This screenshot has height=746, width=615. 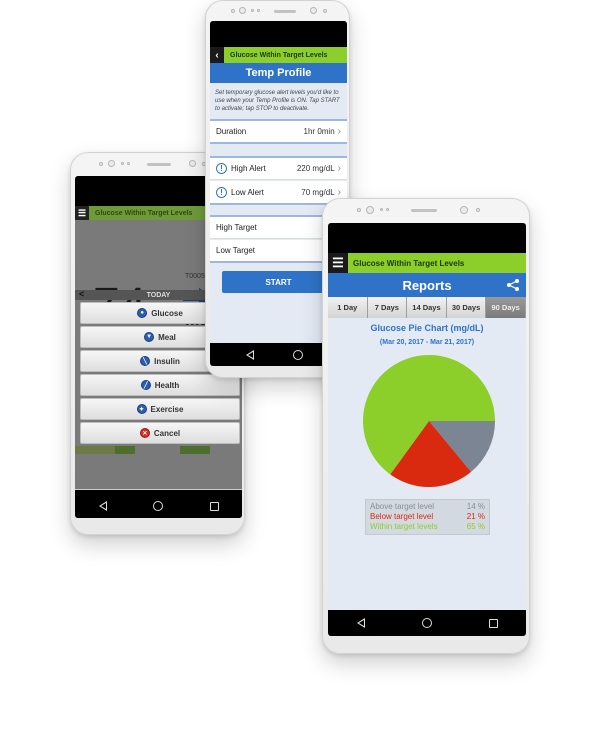 I want to click on close-icon: ✕, so click(x=144, y=433).